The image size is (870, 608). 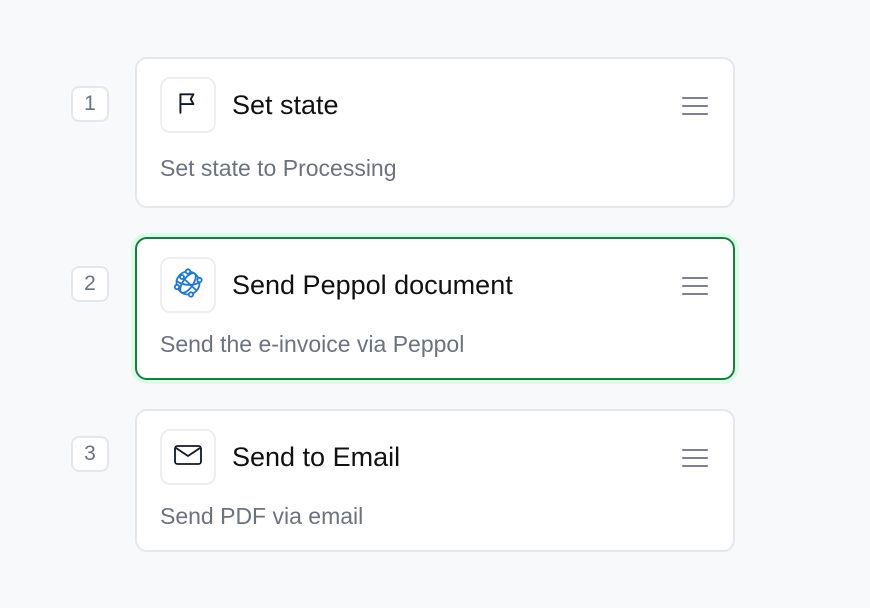 I want to click on step-description: Send the e-invoice via Peppol, so click(x=312, y=344).